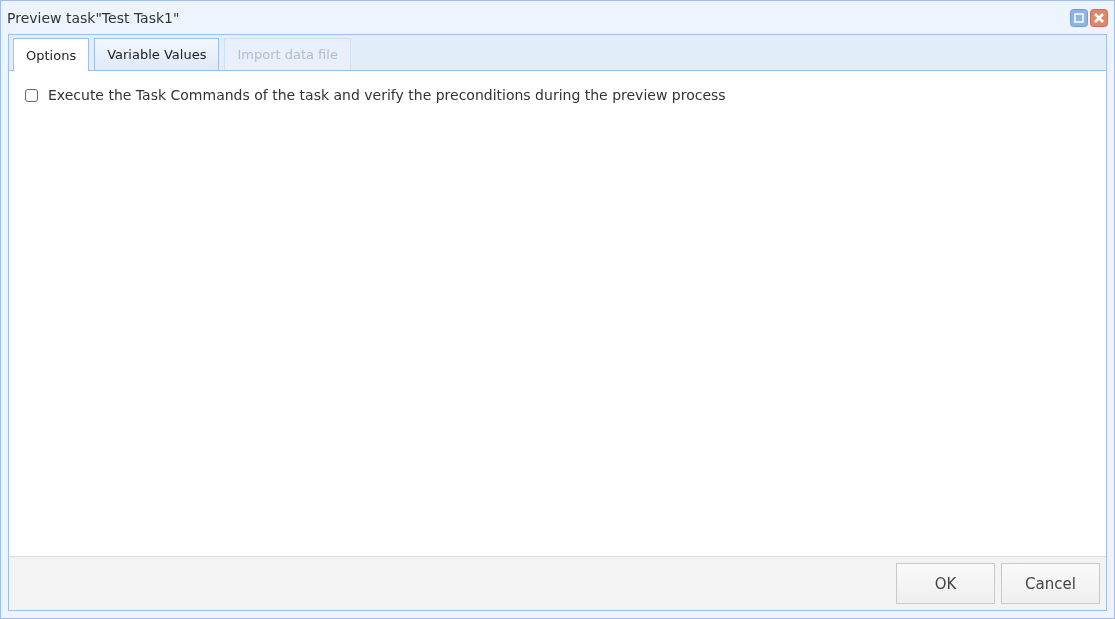 Image resolution: width=1115 pixels, height=619 pixels. I want to click on window-title: Preview task"Test Task1", so click(94, 17).